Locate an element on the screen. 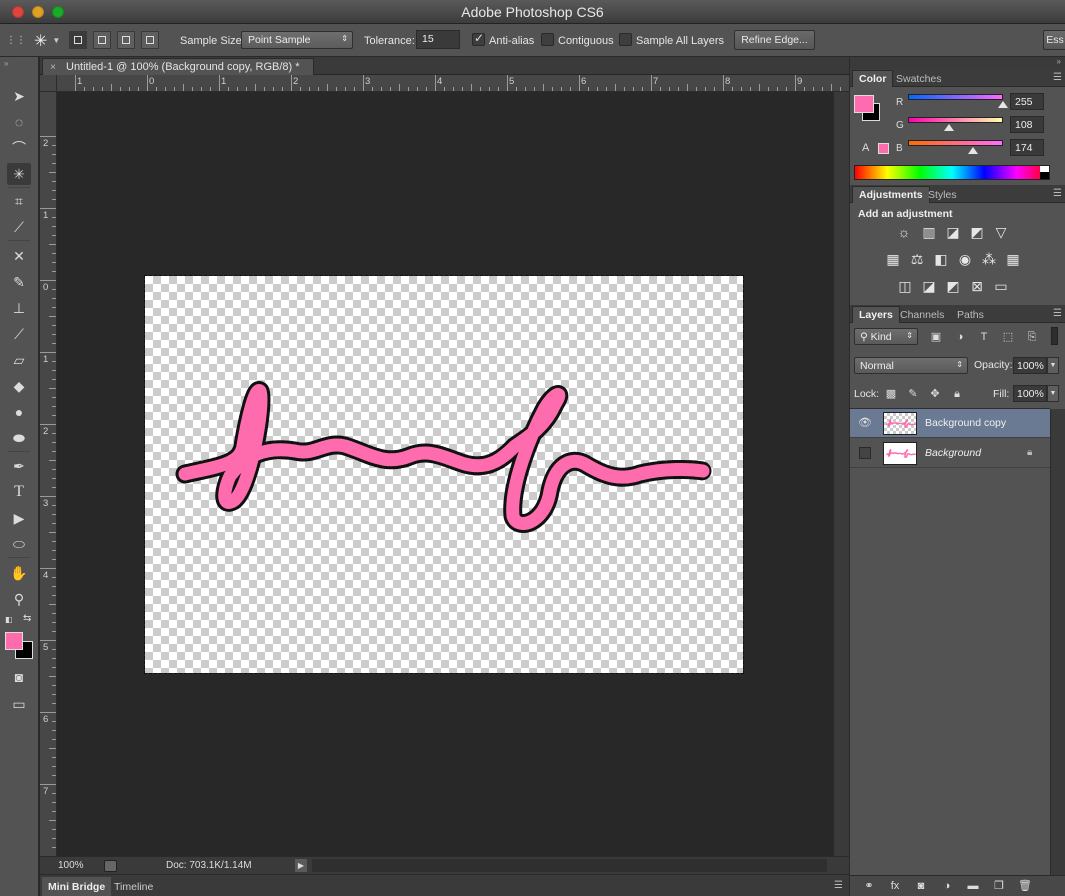 Image resolution: width=1065 pixels, height=896 pixels. tolerance-input: 15 is located at coordinates (438, 39).